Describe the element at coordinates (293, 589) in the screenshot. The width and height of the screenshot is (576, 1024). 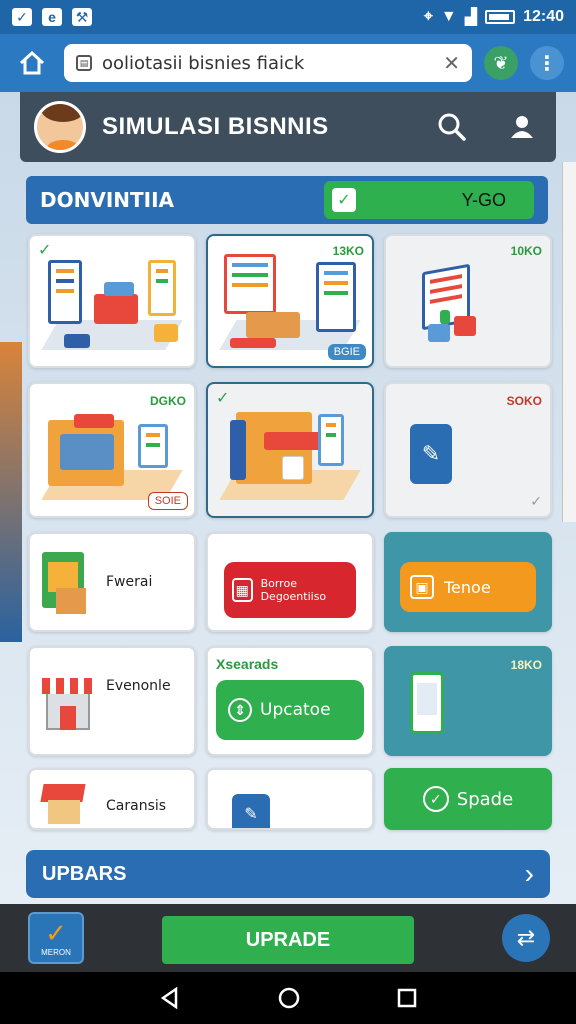
I see `documents-button-label: Borroe Degoentiiso` at that location.